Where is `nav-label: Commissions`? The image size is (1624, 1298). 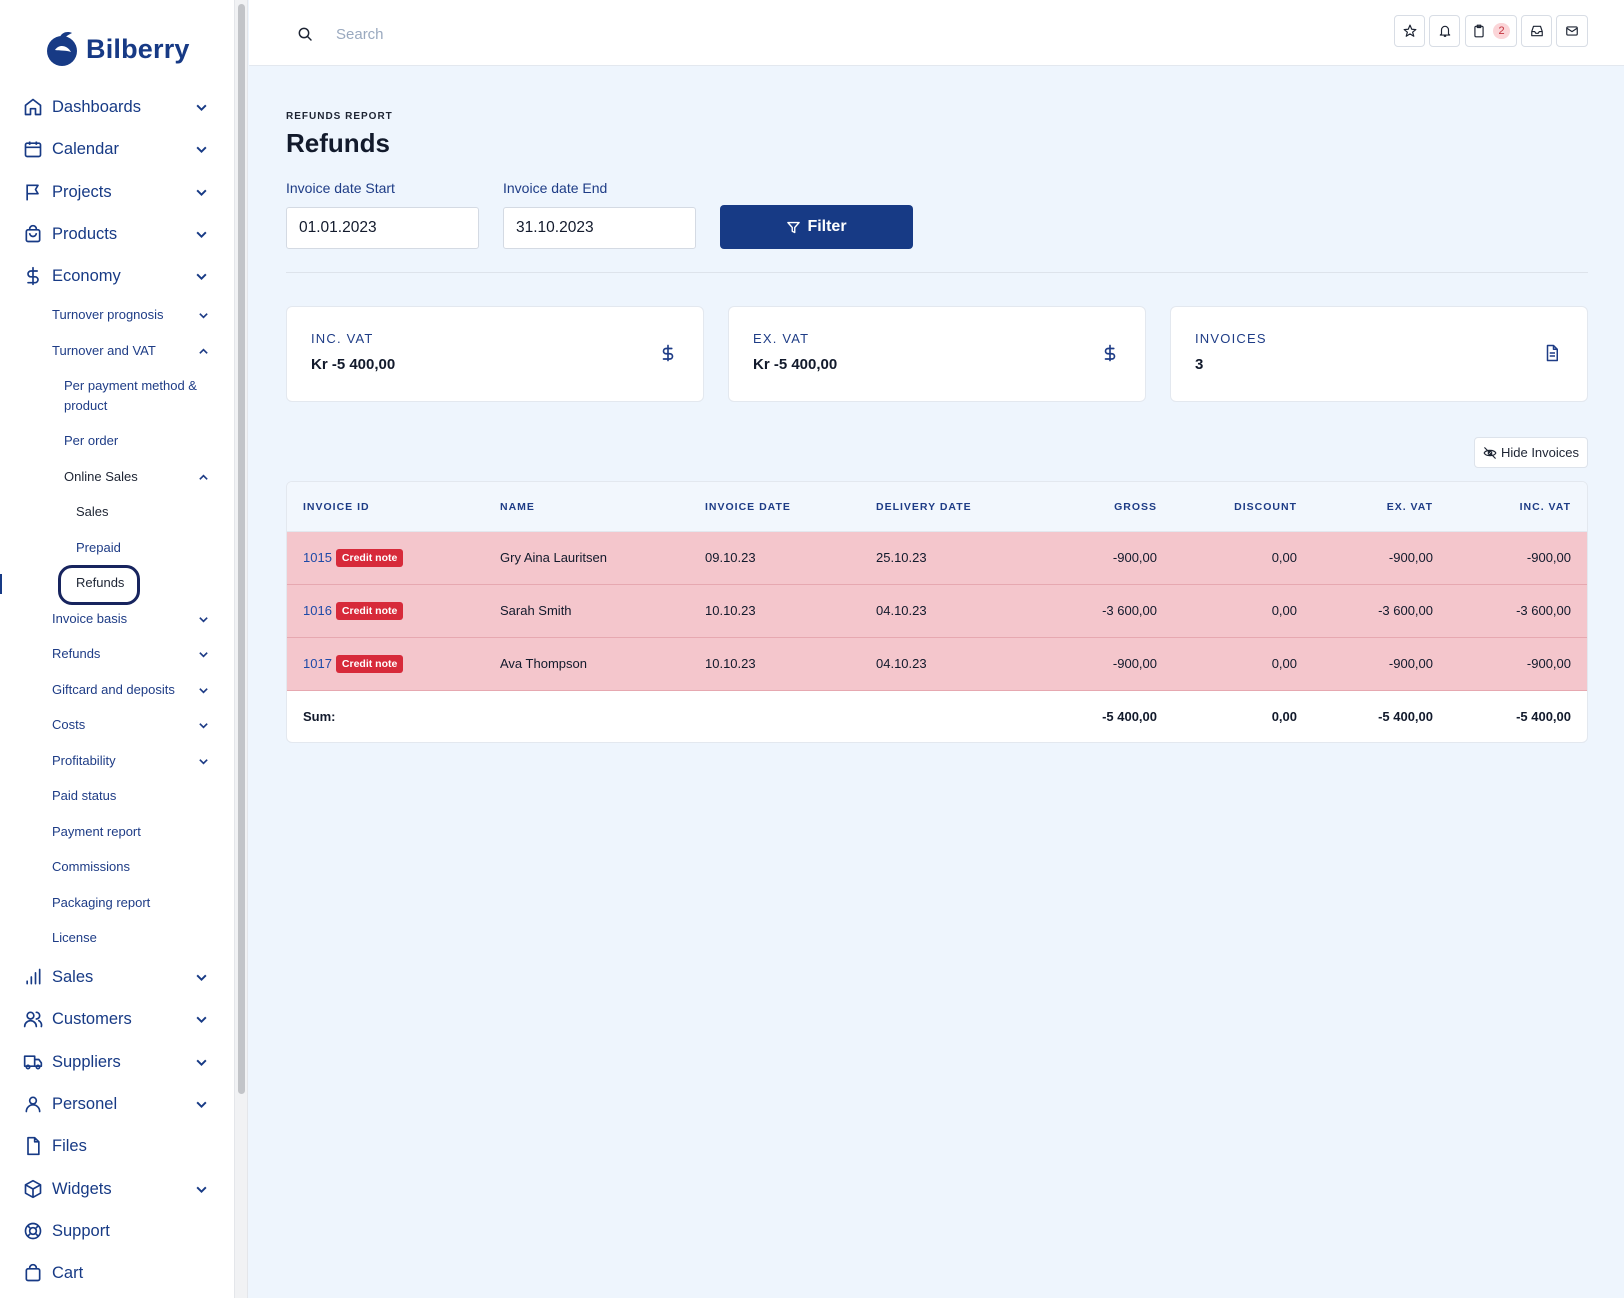 nav-label: Commissions is located at coordinates (91, 866).